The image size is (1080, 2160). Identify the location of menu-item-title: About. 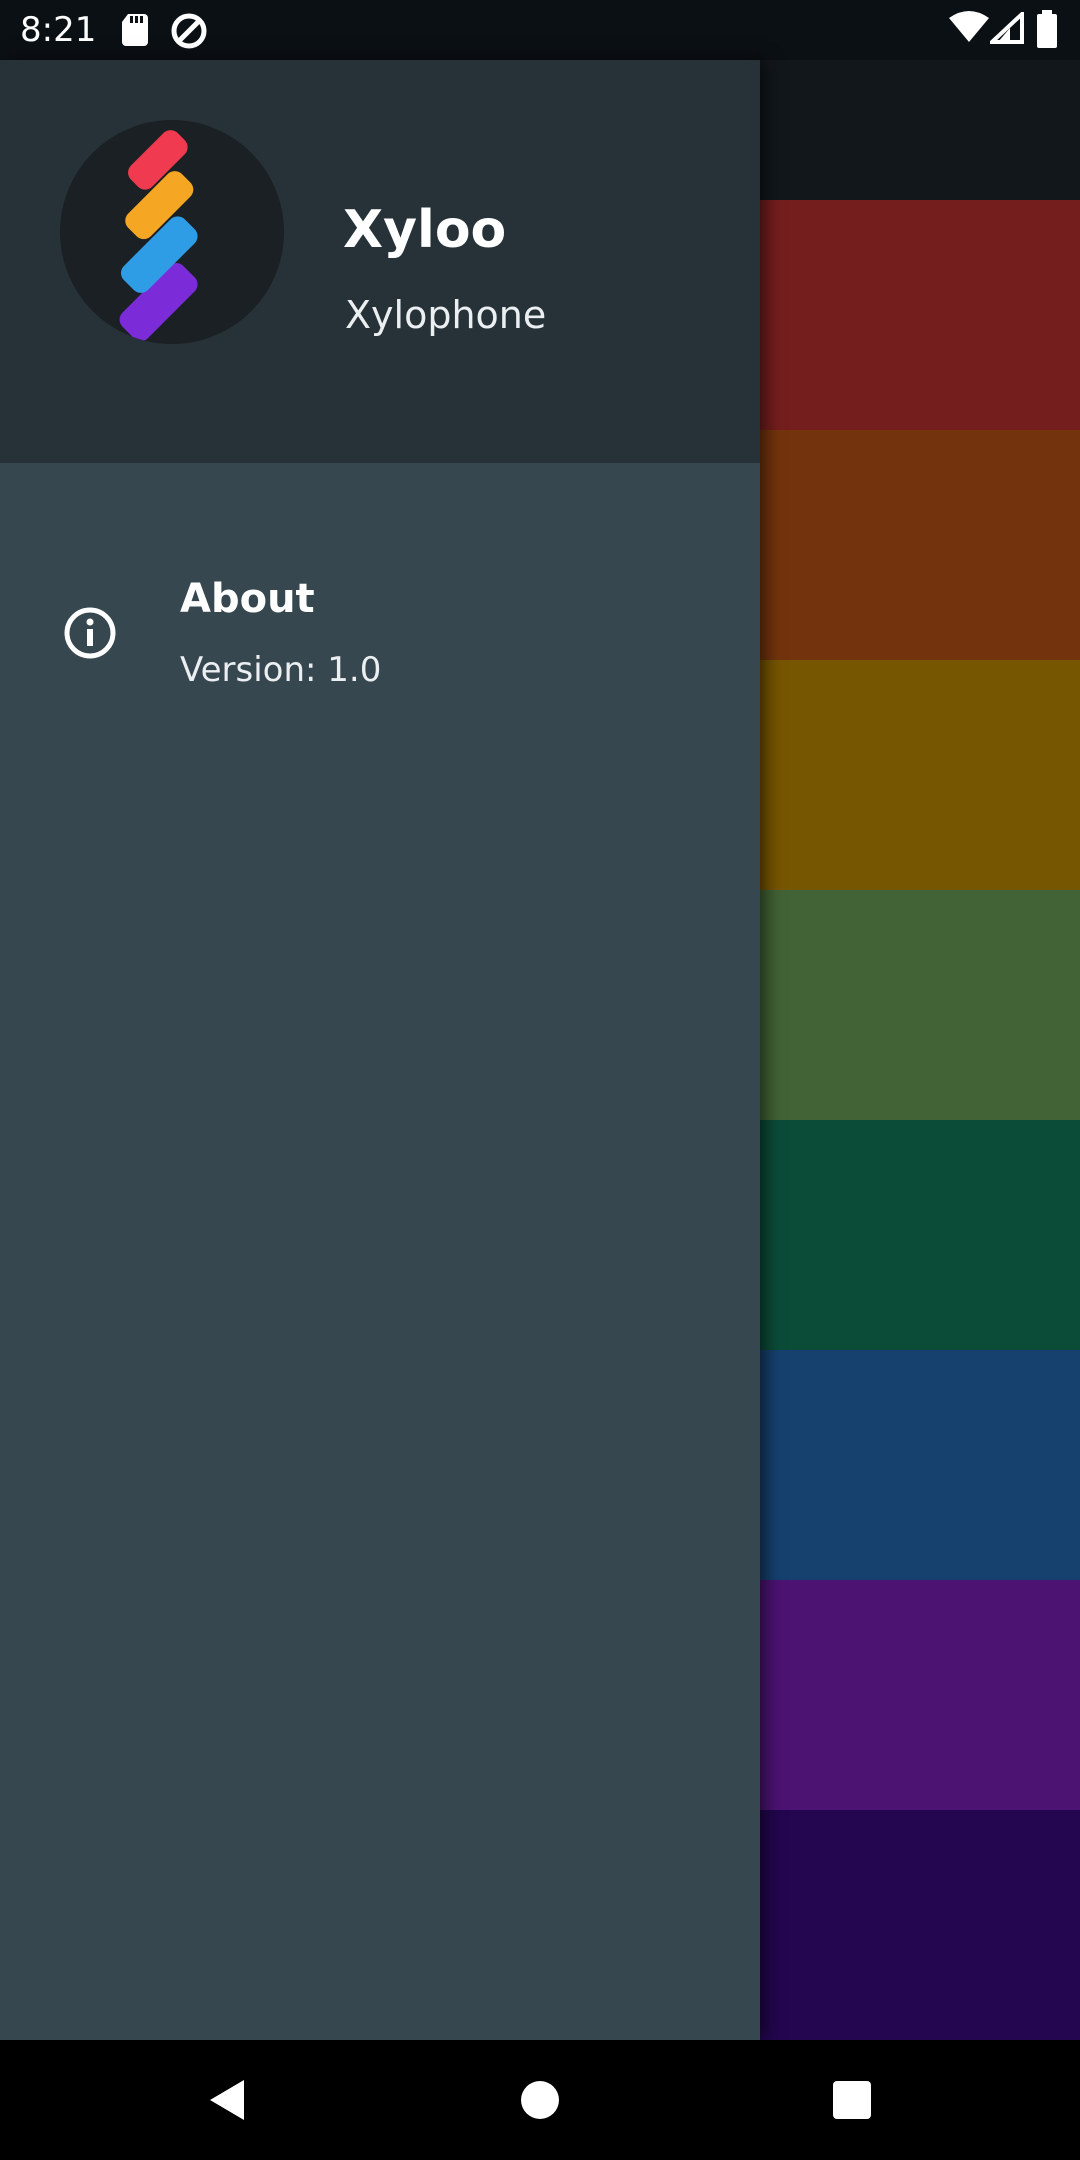
(247, 599).